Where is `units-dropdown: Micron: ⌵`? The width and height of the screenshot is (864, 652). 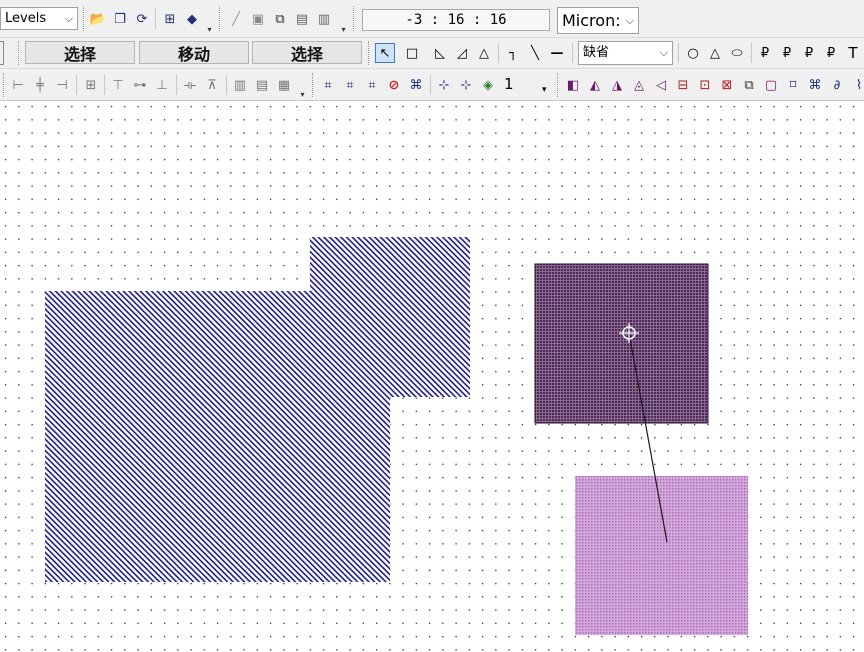
units-dropdown: Micron: ⌵ is located at coordinates (598, 20).